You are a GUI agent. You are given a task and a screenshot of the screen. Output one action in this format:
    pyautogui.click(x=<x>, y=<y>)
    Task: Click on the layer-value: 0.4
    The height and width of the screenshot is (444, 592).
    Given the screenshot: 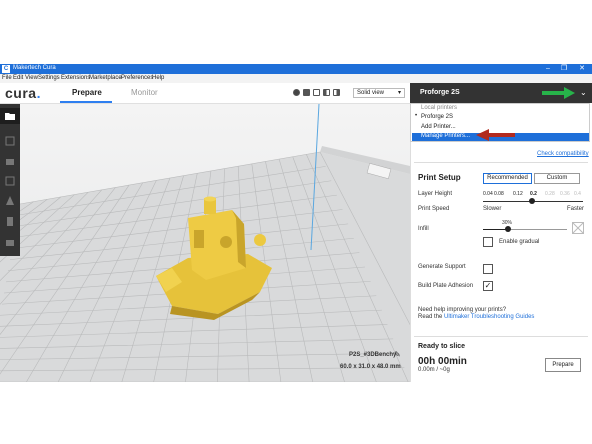 What is the action you would take?
    pyautogui.click(x=577, y=194)
    